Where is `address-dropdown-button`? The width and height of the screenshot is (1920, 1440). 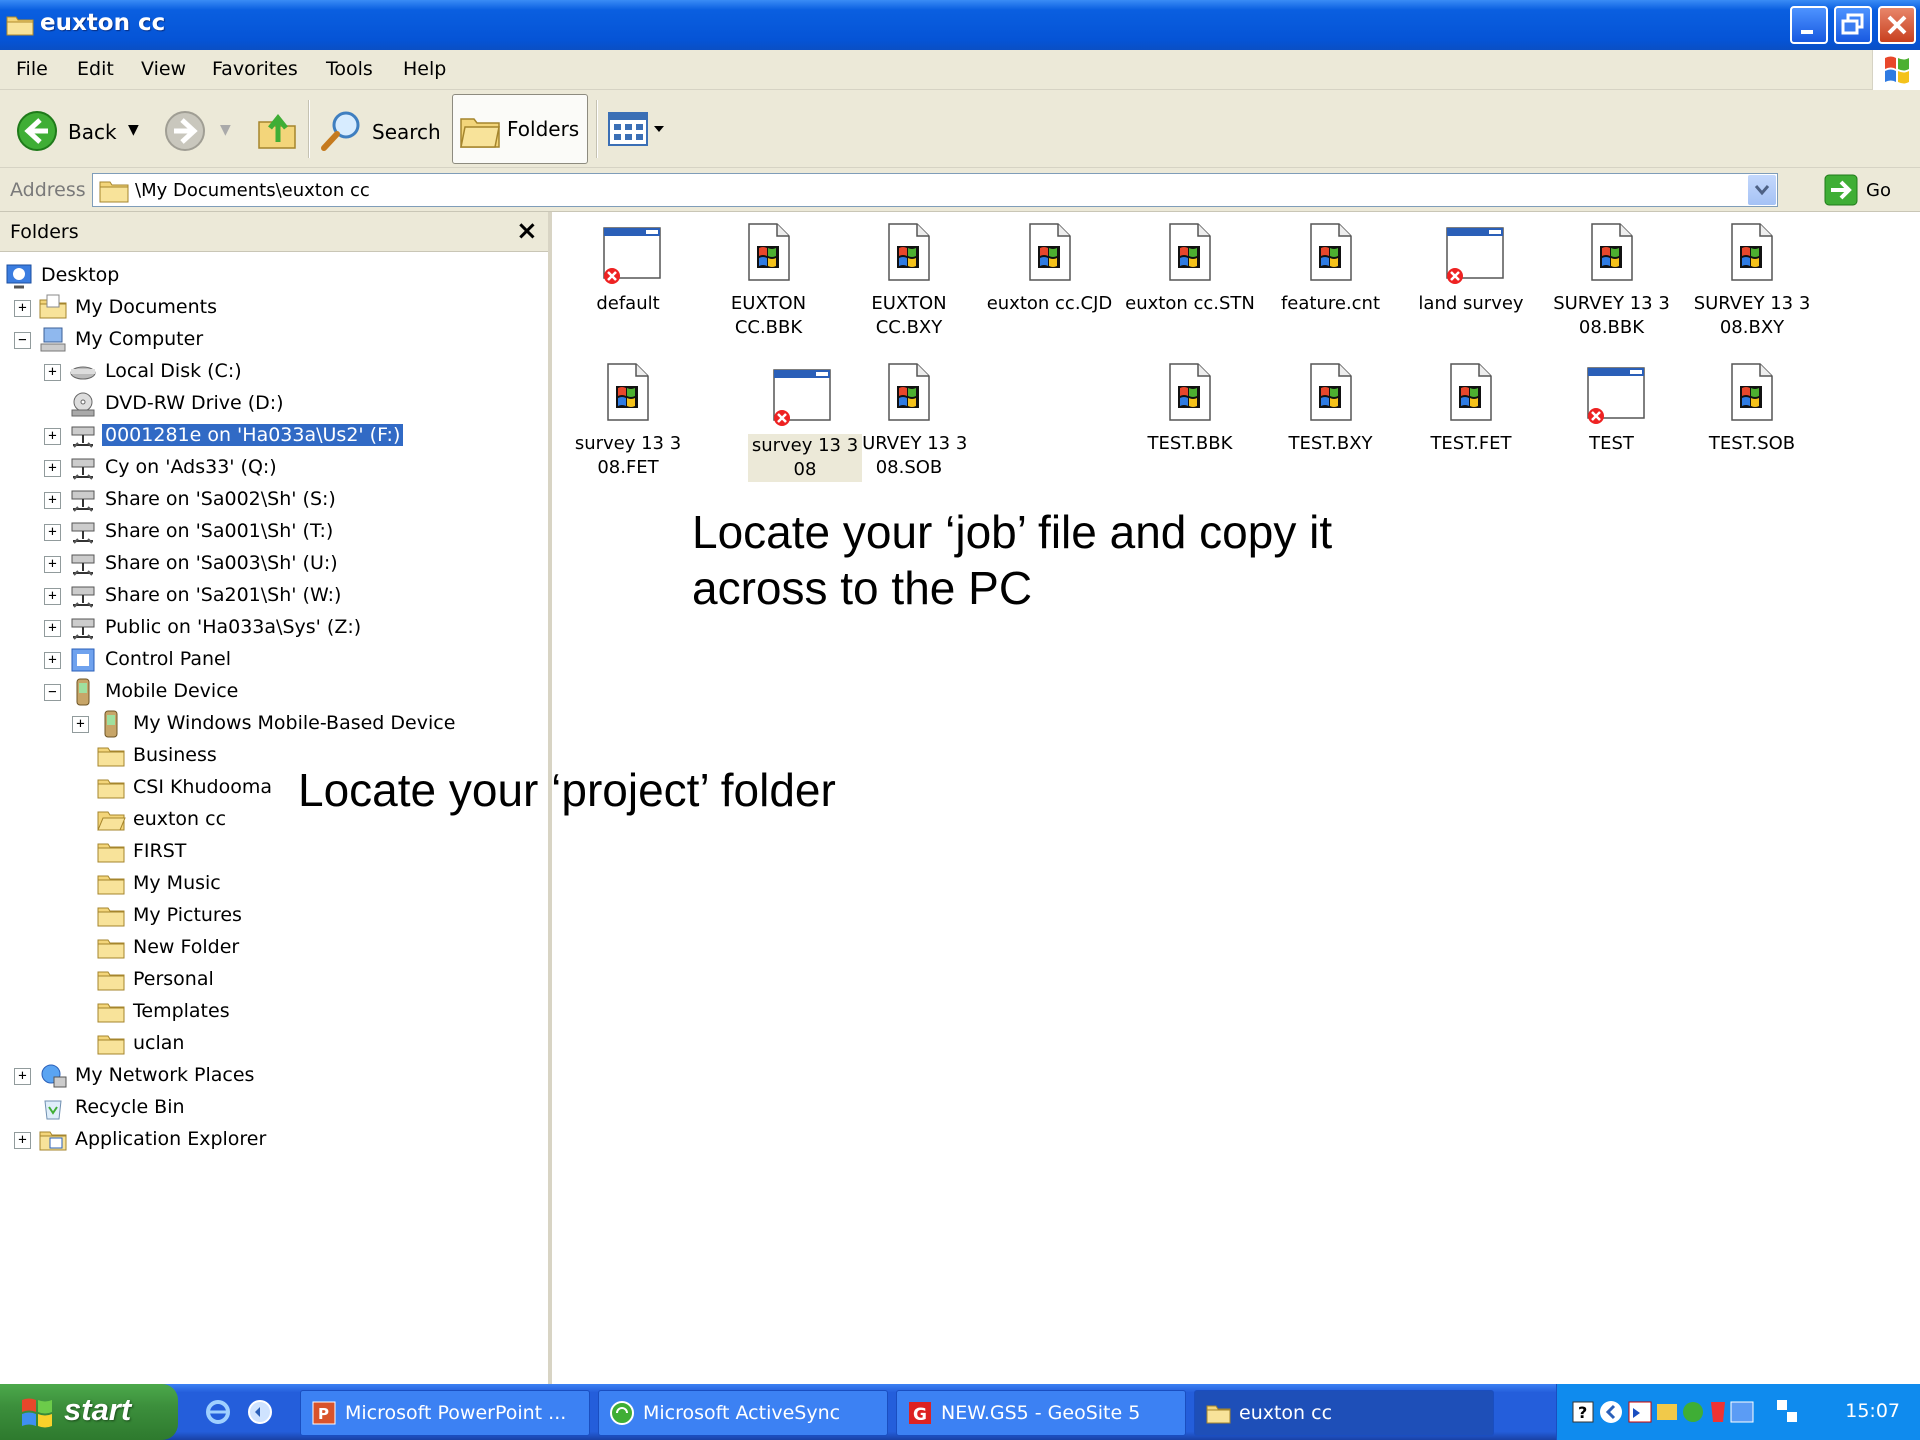
address-dropdown-button is located at coordinates (1762, 190).